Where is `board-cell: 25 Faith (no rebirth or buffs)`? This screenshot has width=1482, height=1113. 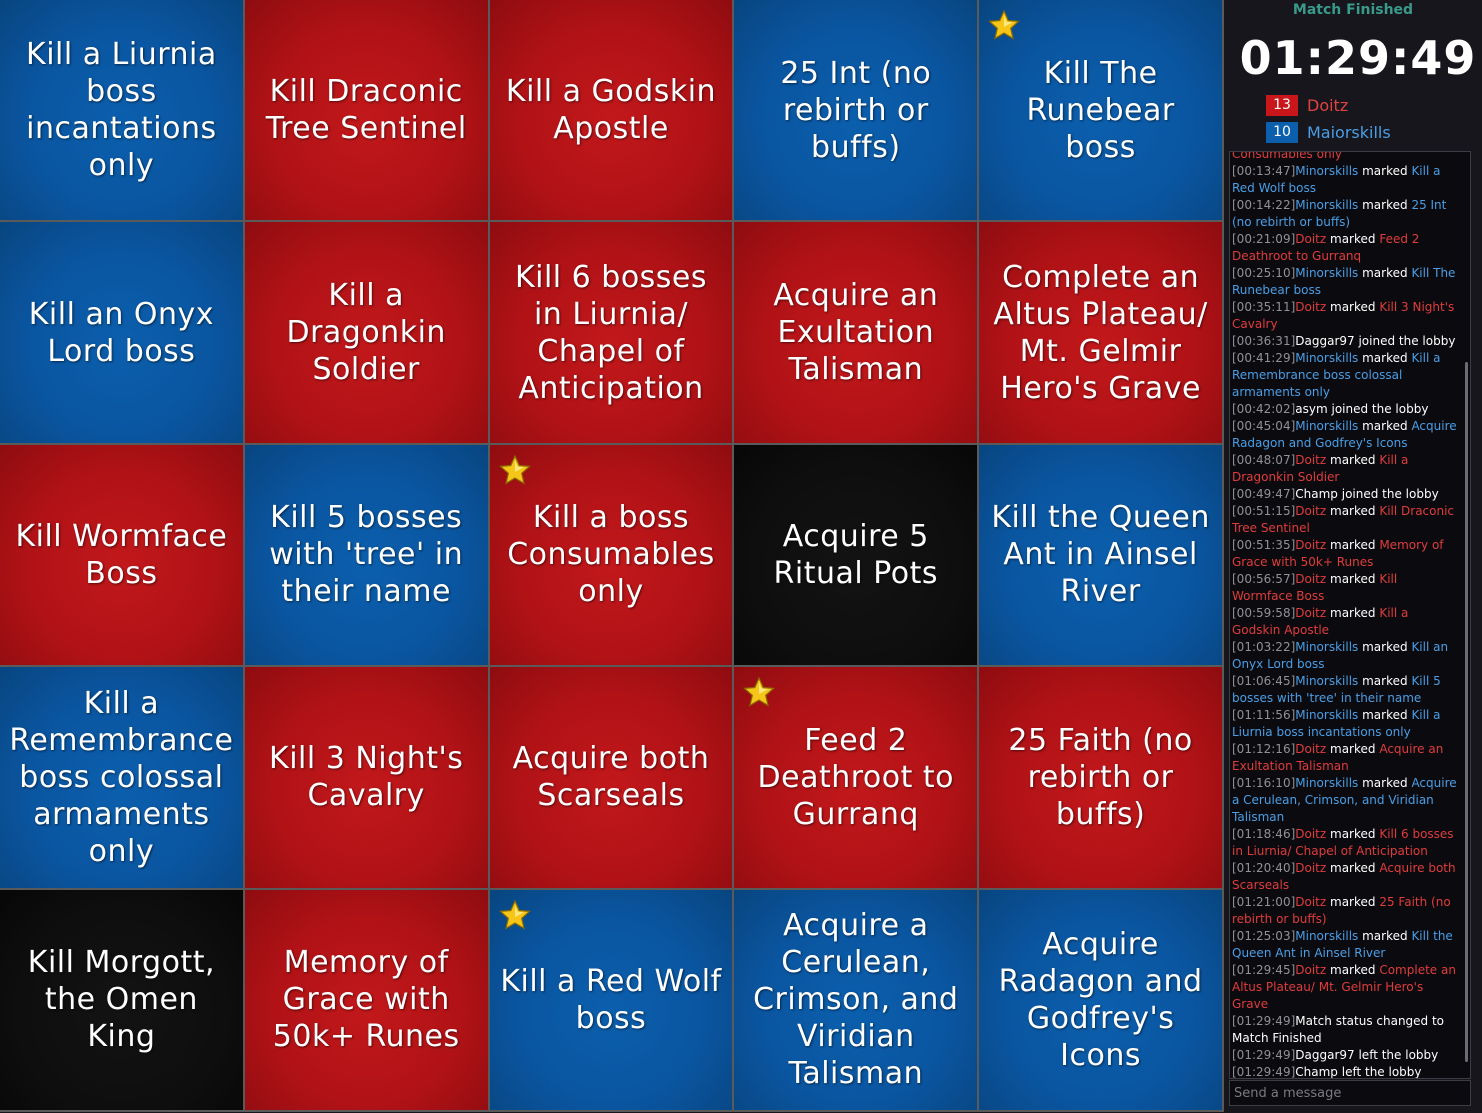 board-cell: 25 Faith (no rebirth or buffs) is located at coordinates (1100, 777).